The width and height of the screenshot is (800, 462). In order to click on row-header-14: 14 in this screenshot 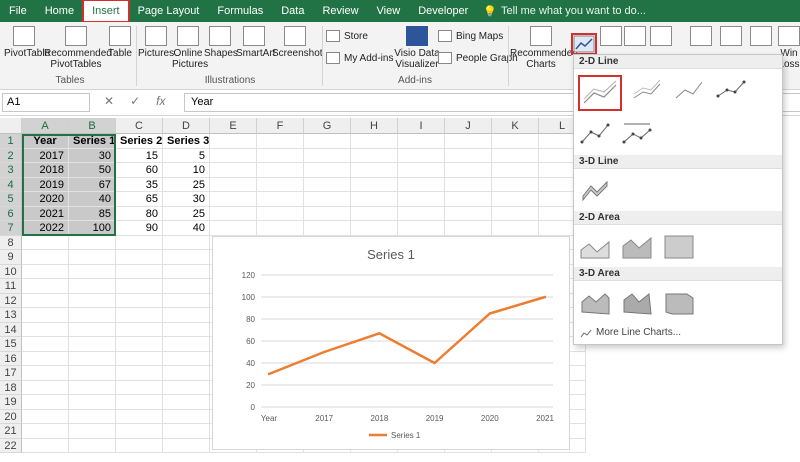, I will do `click(11, 329)`.